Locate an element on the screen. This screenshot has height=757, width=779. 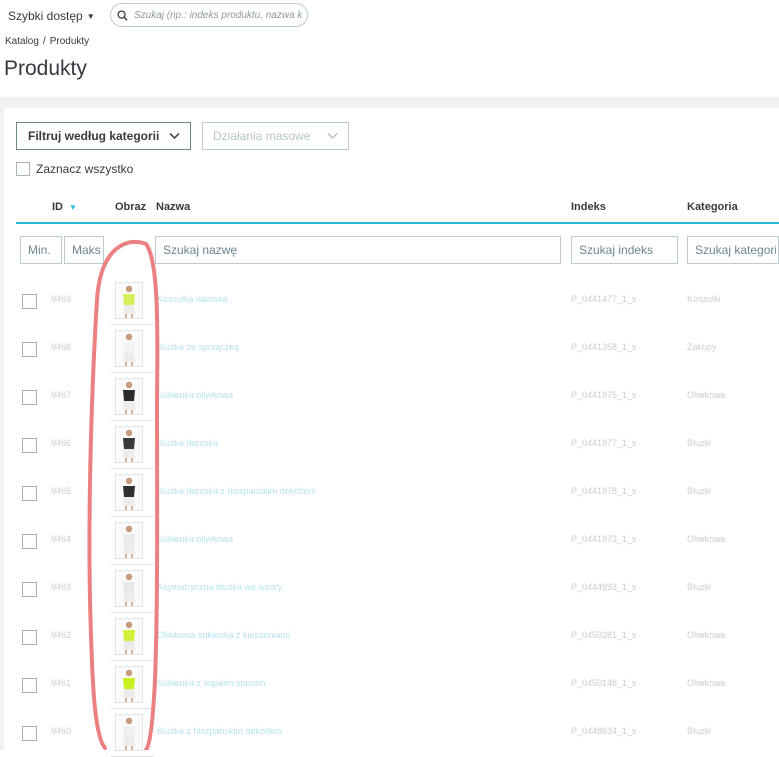
row-name-link: Bluzka damska z hiszpańskim dekoltem is located at coordinates (236, 491).